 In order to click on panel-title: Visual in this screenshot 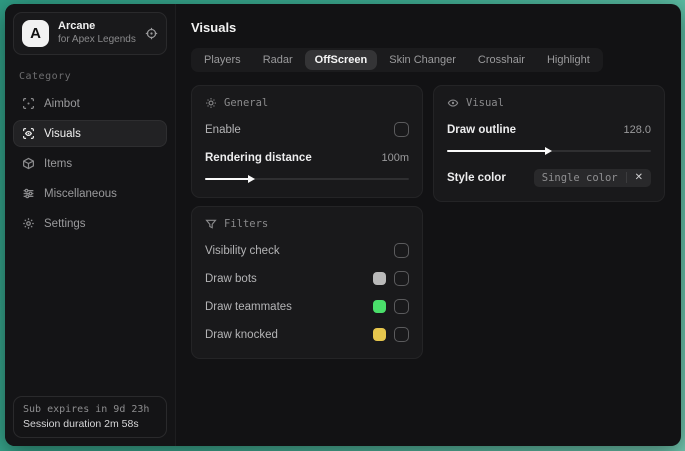, I will do `click(485, 103)`.